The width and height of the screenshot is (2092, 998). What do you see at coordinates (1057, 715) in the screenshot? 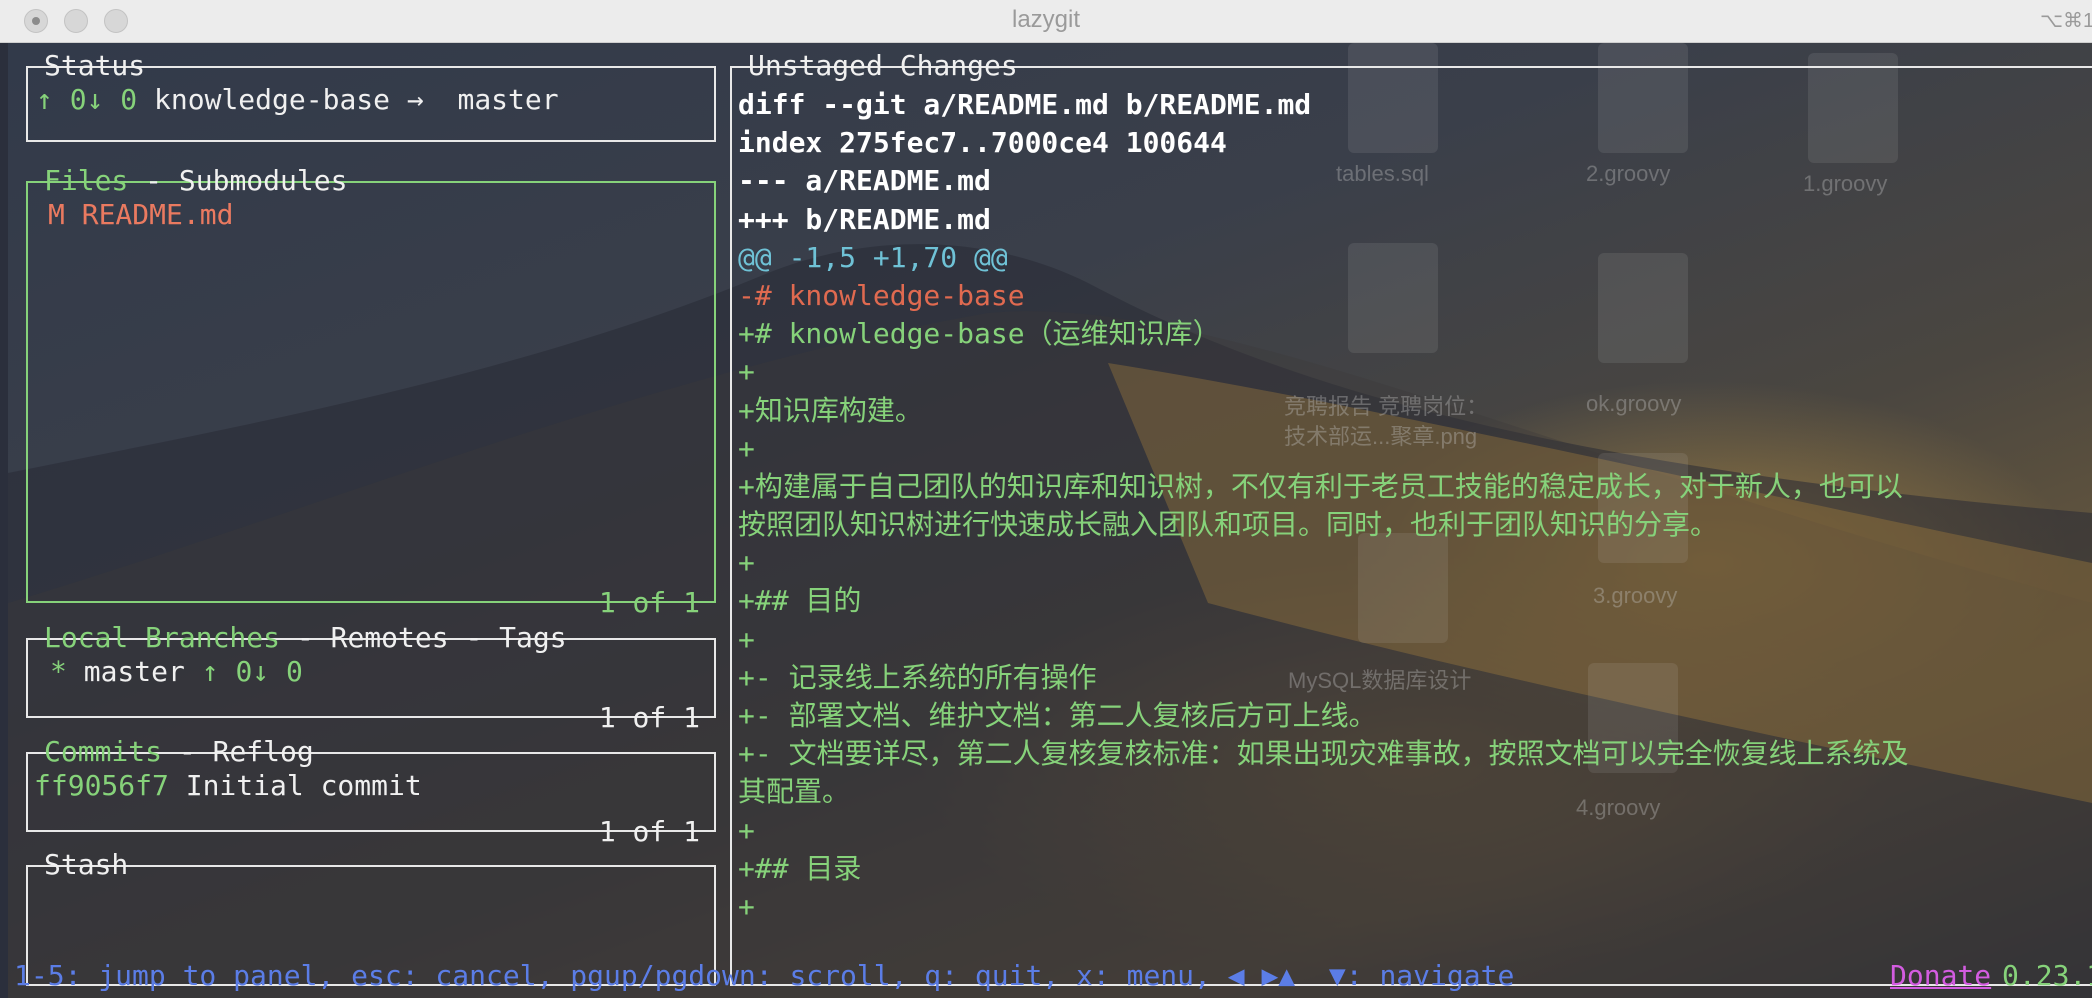
I see `diff-line: +- 部署文档、维护文档：第二人复核后方可上线。` at bounding box center [1057, 715].